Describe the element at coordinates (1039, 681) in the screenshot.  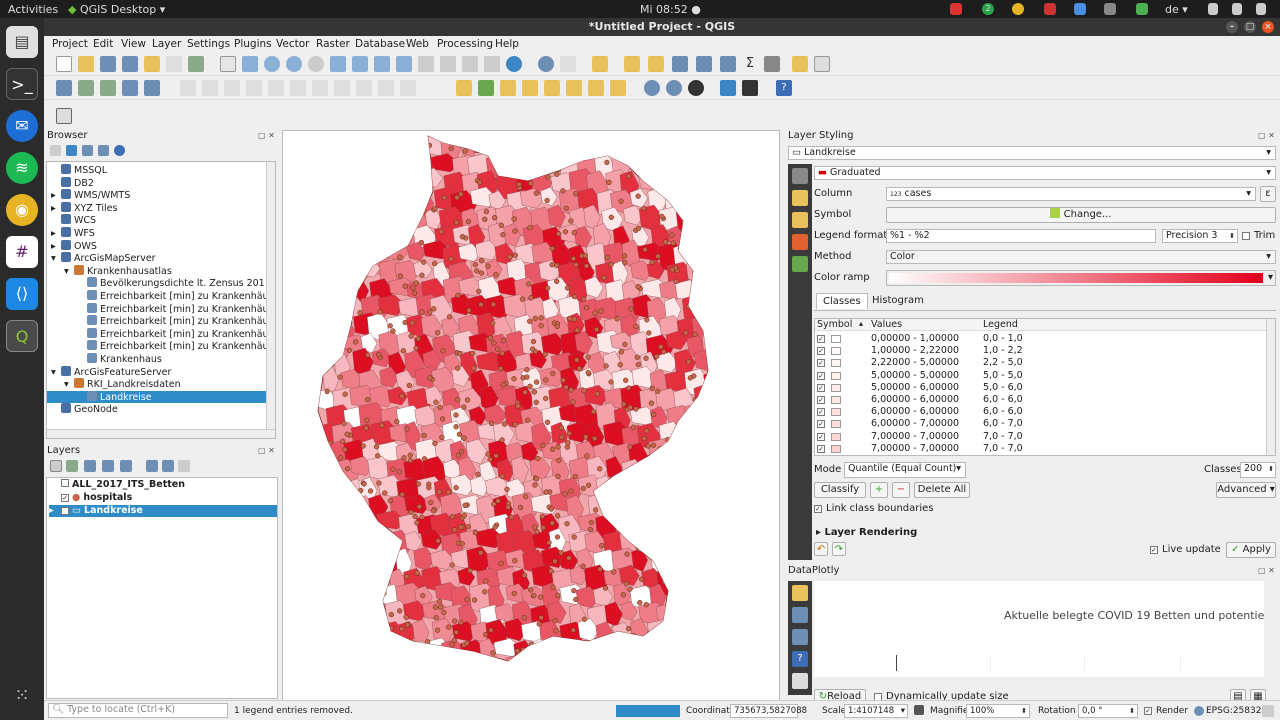
I see `plot-hscrollbar` at that location.